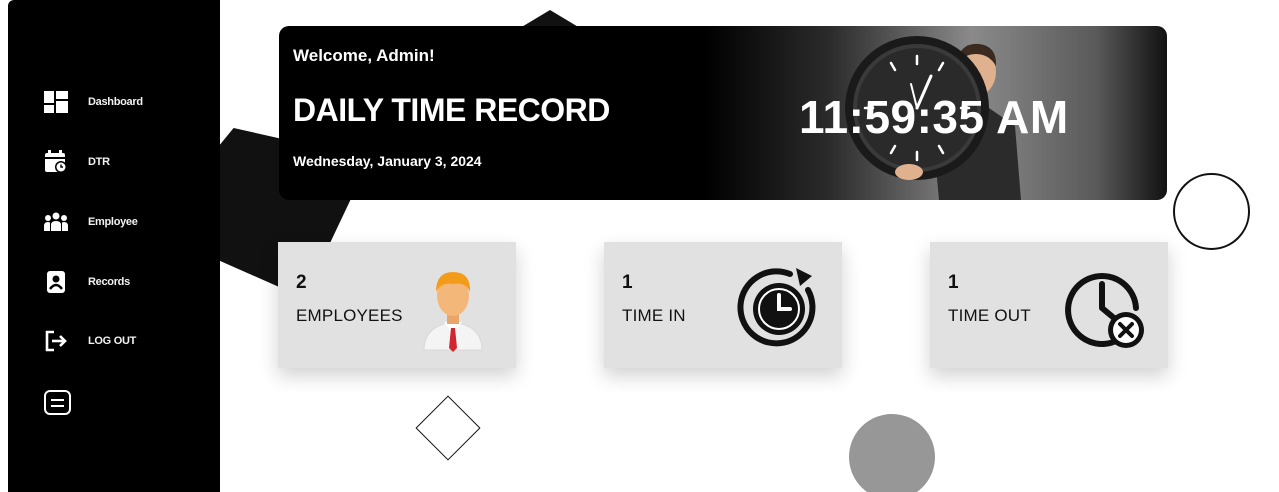 This screenshot has height=492, width=1279. I want to click on calendar-icon, so click(56, 162).